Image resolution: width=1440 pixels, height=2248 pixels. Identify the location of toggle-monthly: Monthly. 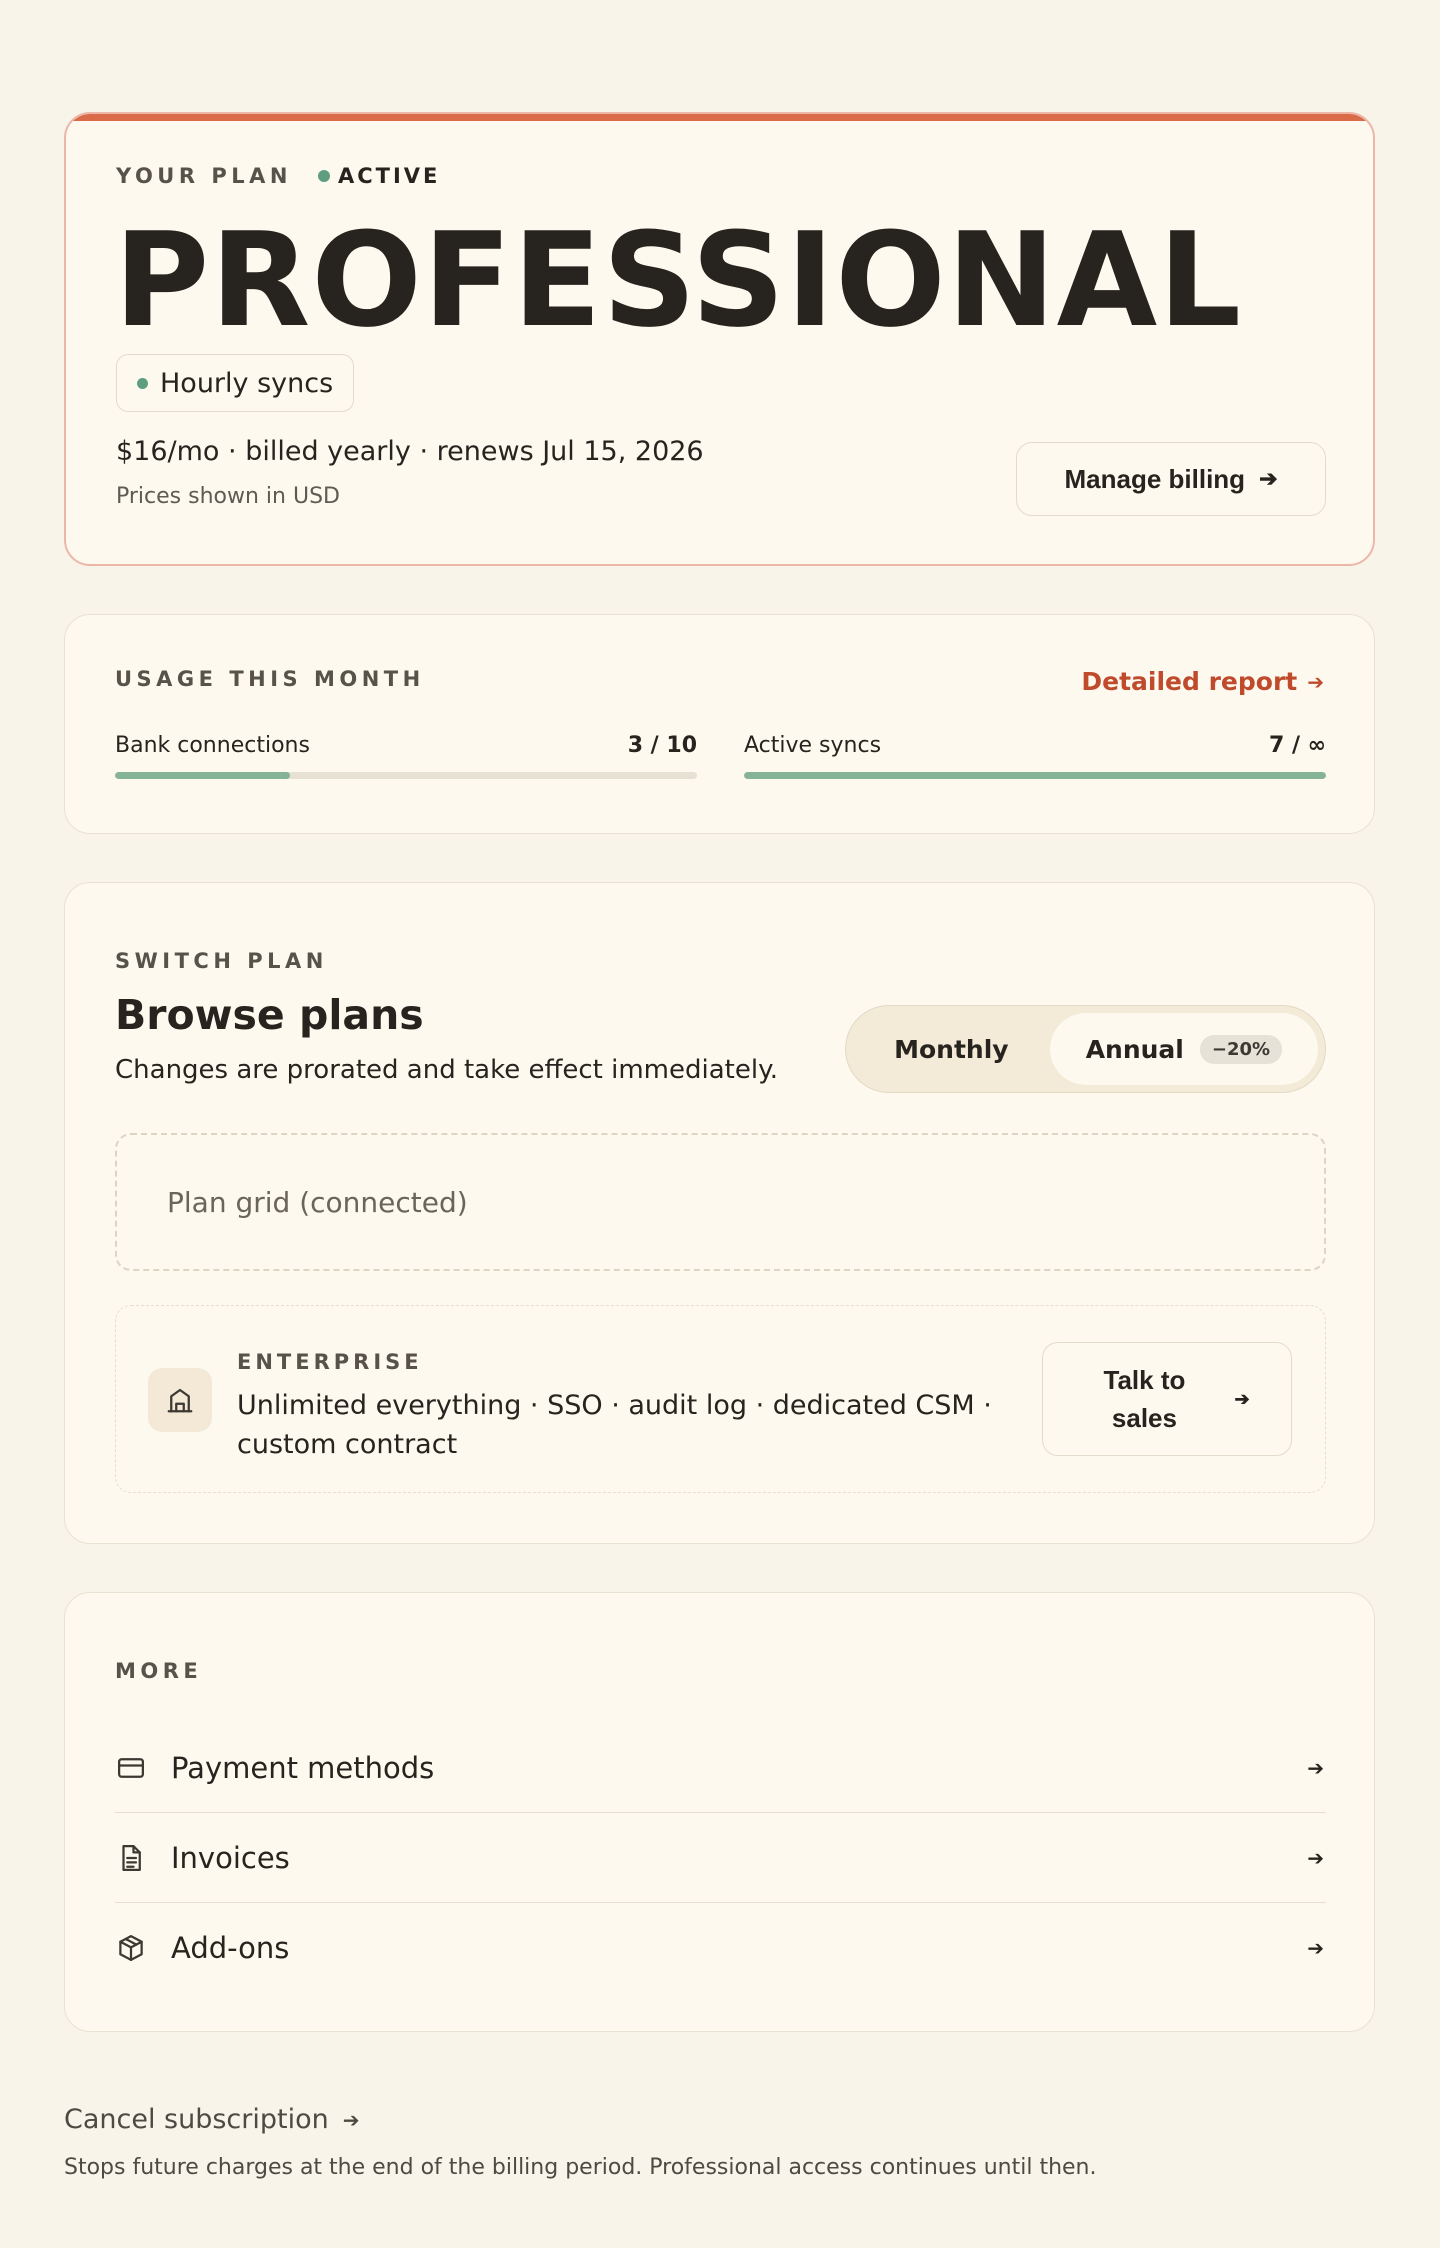
(951, 1049).